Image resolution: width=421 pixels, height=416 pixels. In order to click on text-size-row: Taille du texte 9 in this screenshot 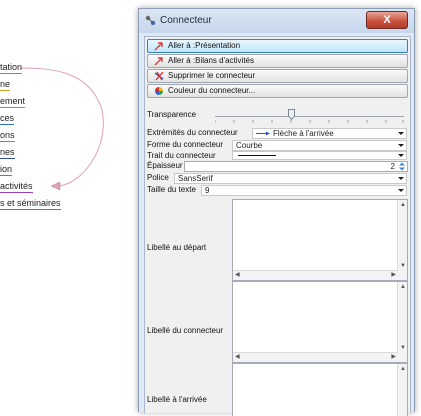, I will do `click(277, 190)`.